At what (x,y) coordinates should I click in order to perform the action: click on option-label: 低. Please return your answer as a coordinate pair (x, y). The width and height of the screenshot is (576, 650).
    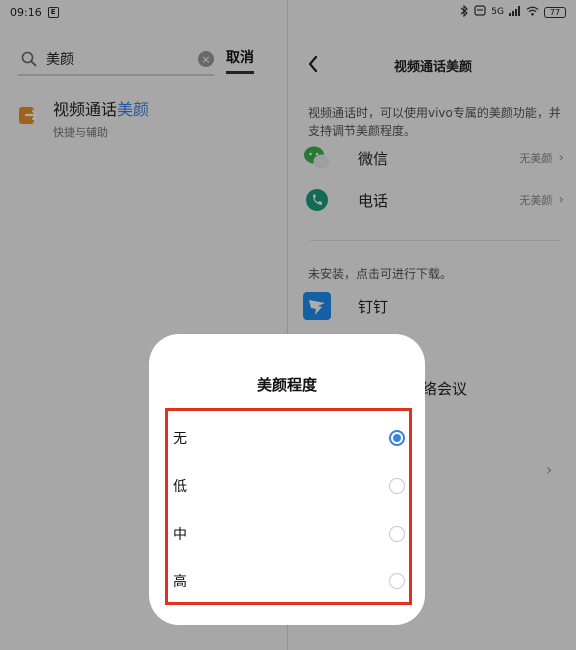
    Looking at the image, I should click on (180, 487).